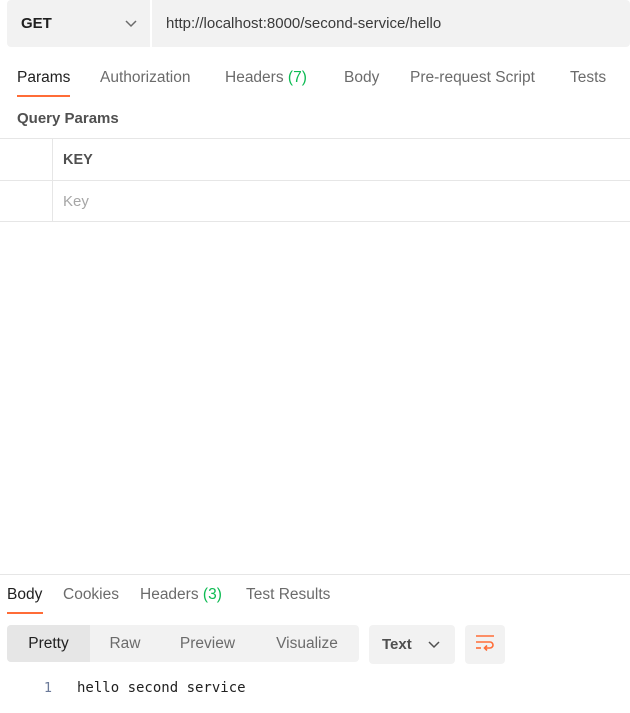  I want to click on view-pretty-button: Pretty, so click(48, 643).